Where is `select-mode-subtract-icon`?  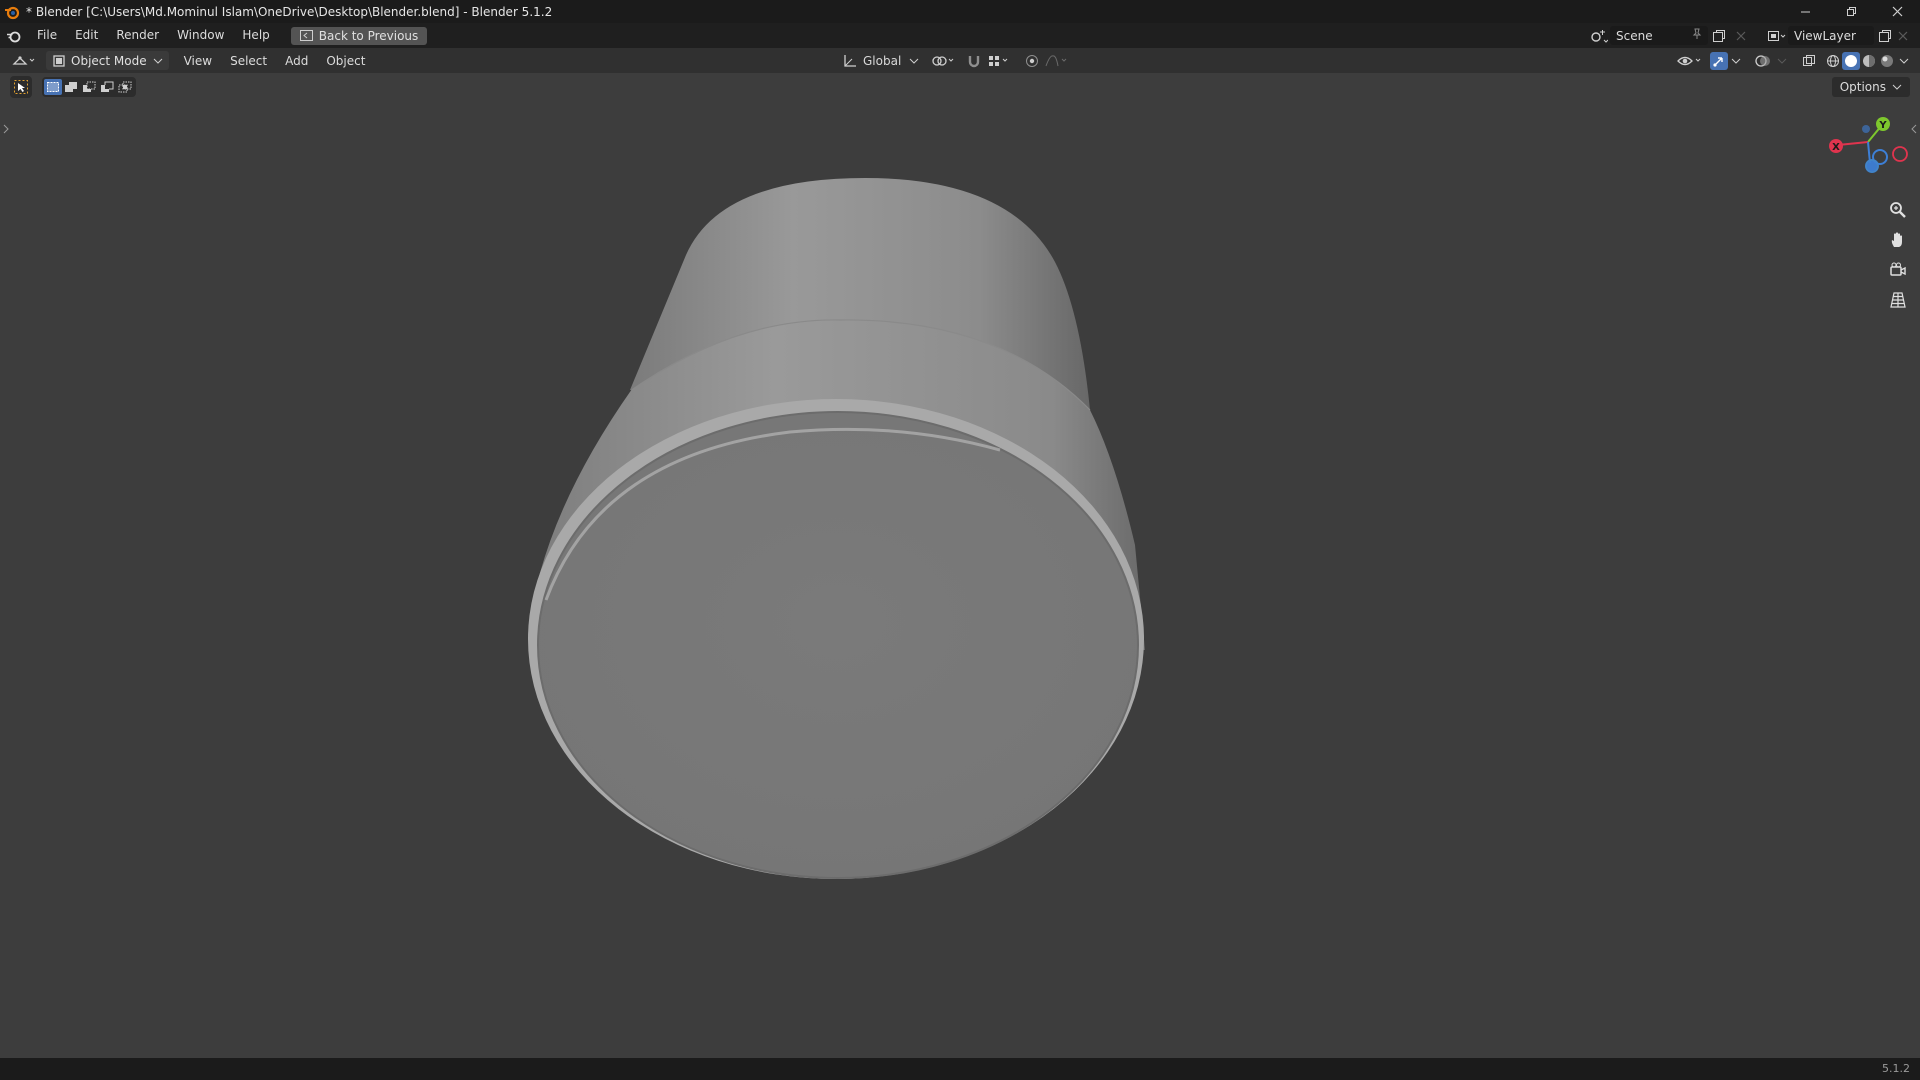
select-mode-subtract-icon is located at coordinates (89, 87).